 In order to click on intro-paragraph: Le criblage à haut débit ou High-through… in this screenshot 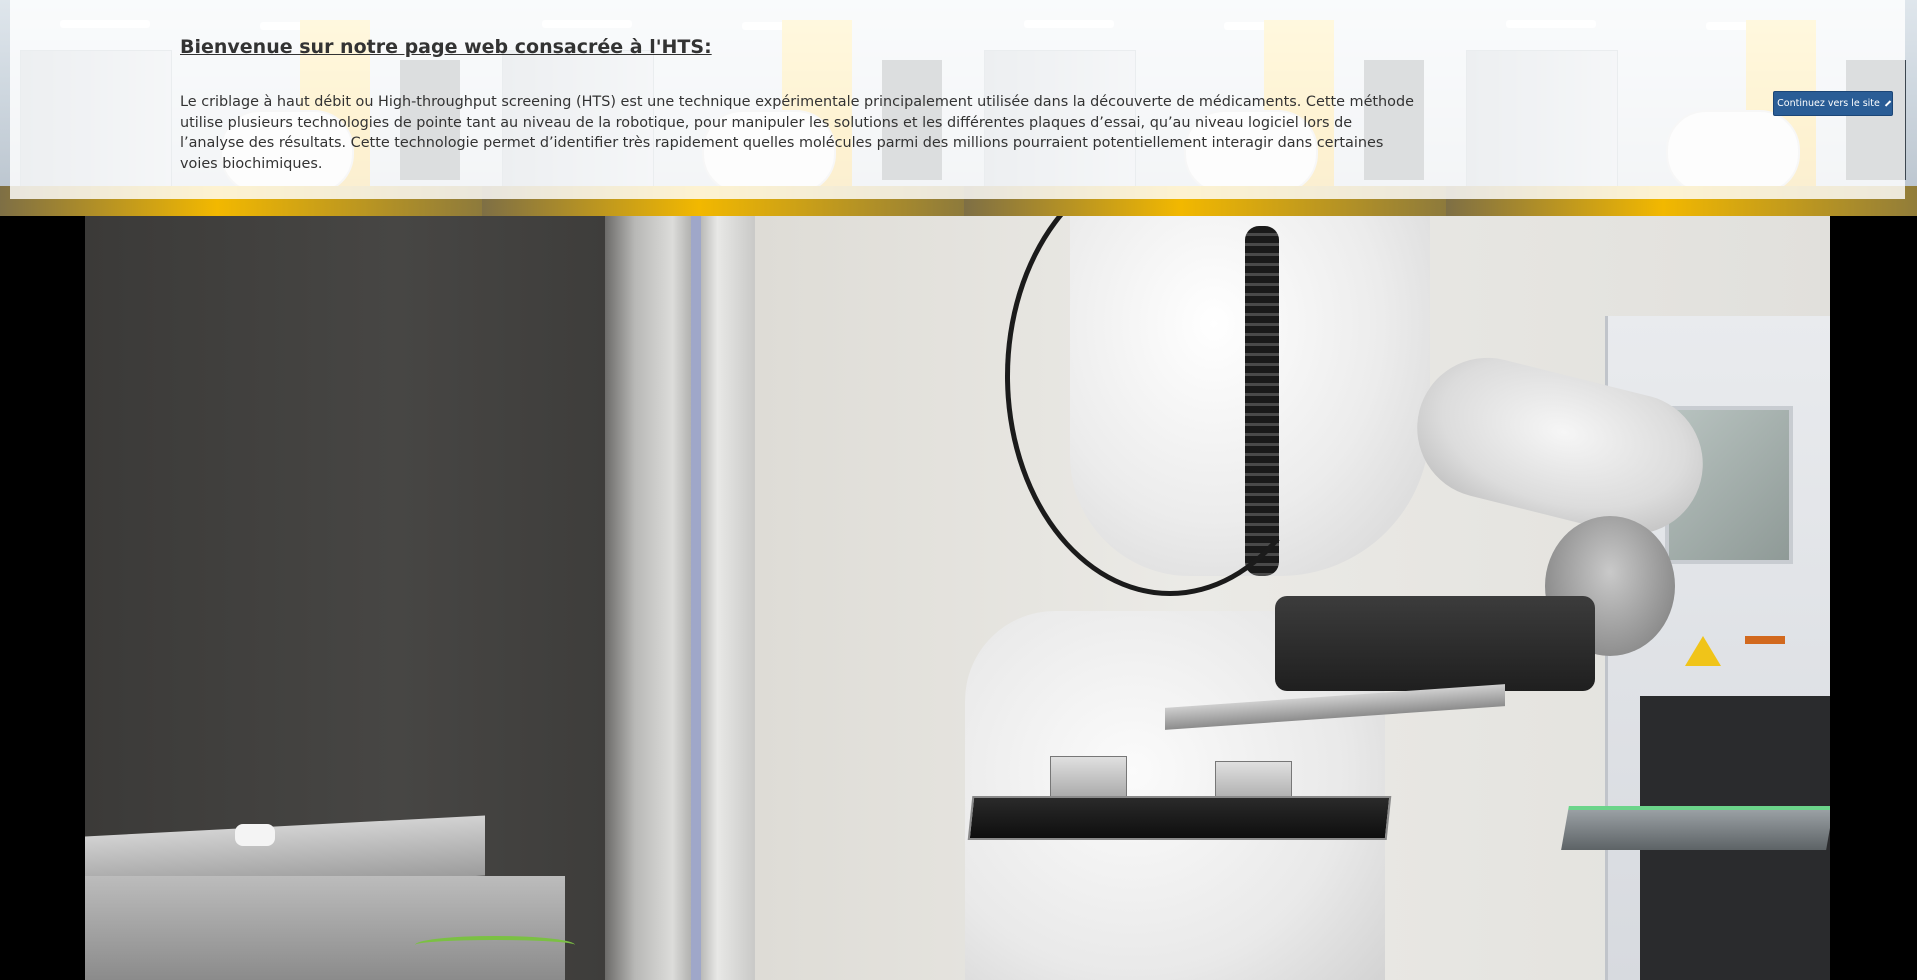, I will do `click(797, 133)`.